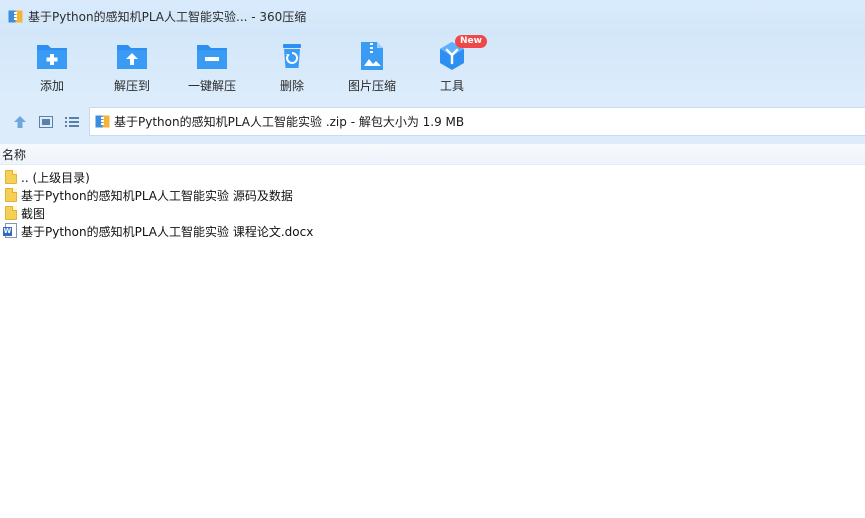 The image size is (865, 518). I want to click on zip-file-icon, so click(102, 121).